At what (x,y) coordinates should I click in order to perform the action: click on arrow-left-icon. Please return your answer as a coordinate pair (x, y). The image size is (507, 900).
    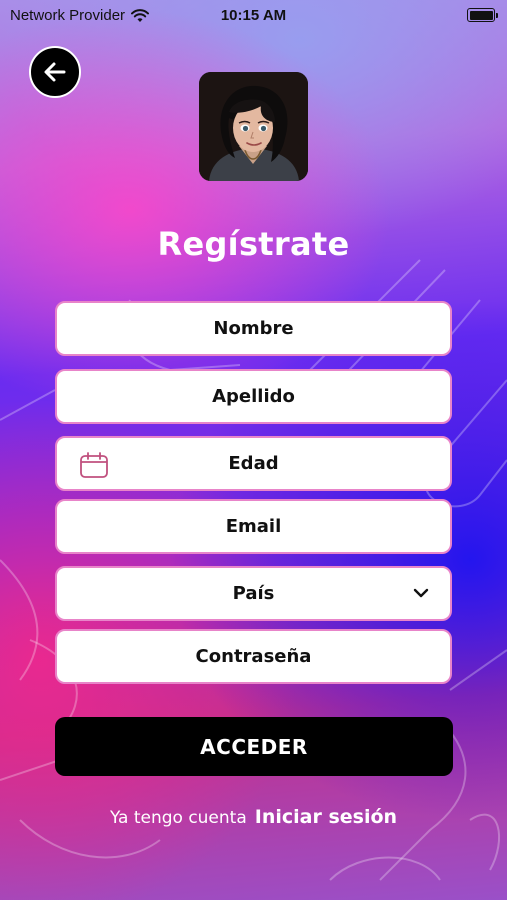
    Looking at the image, I should click on (55, 72).